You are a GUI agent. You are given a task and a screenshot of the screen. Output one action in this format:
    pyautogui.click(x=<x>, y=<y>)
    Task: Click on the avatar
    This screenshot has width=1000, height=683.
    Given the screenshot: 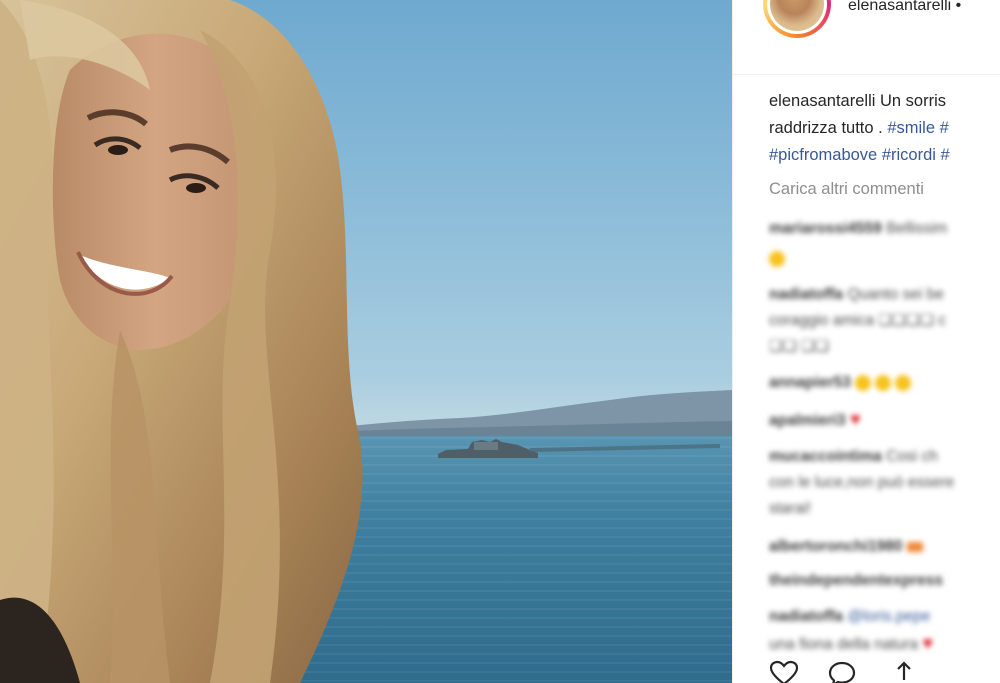 What is the action you would take?
    pyautogui.click(x=799, y=21)
    